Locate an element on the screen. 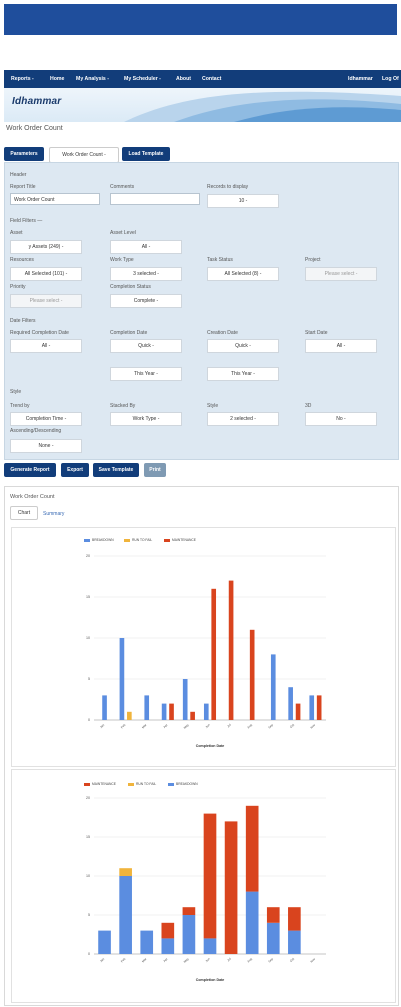 This screenshot has width=401, height=1007. load-template-button: Load Template is located at coordinates (146, 154).